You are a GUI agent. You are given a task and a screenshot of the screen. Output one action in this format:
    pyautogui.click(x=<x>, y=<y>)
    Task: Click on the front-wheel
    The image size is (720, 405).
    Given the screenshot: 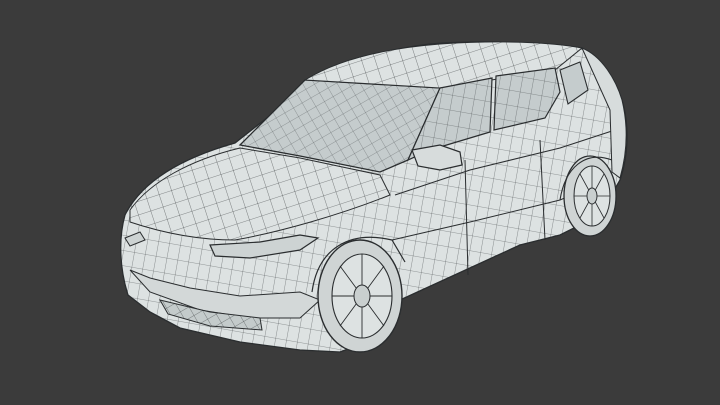 What is the action you would take?
    pyautogui.click(x=360, y=296)
    